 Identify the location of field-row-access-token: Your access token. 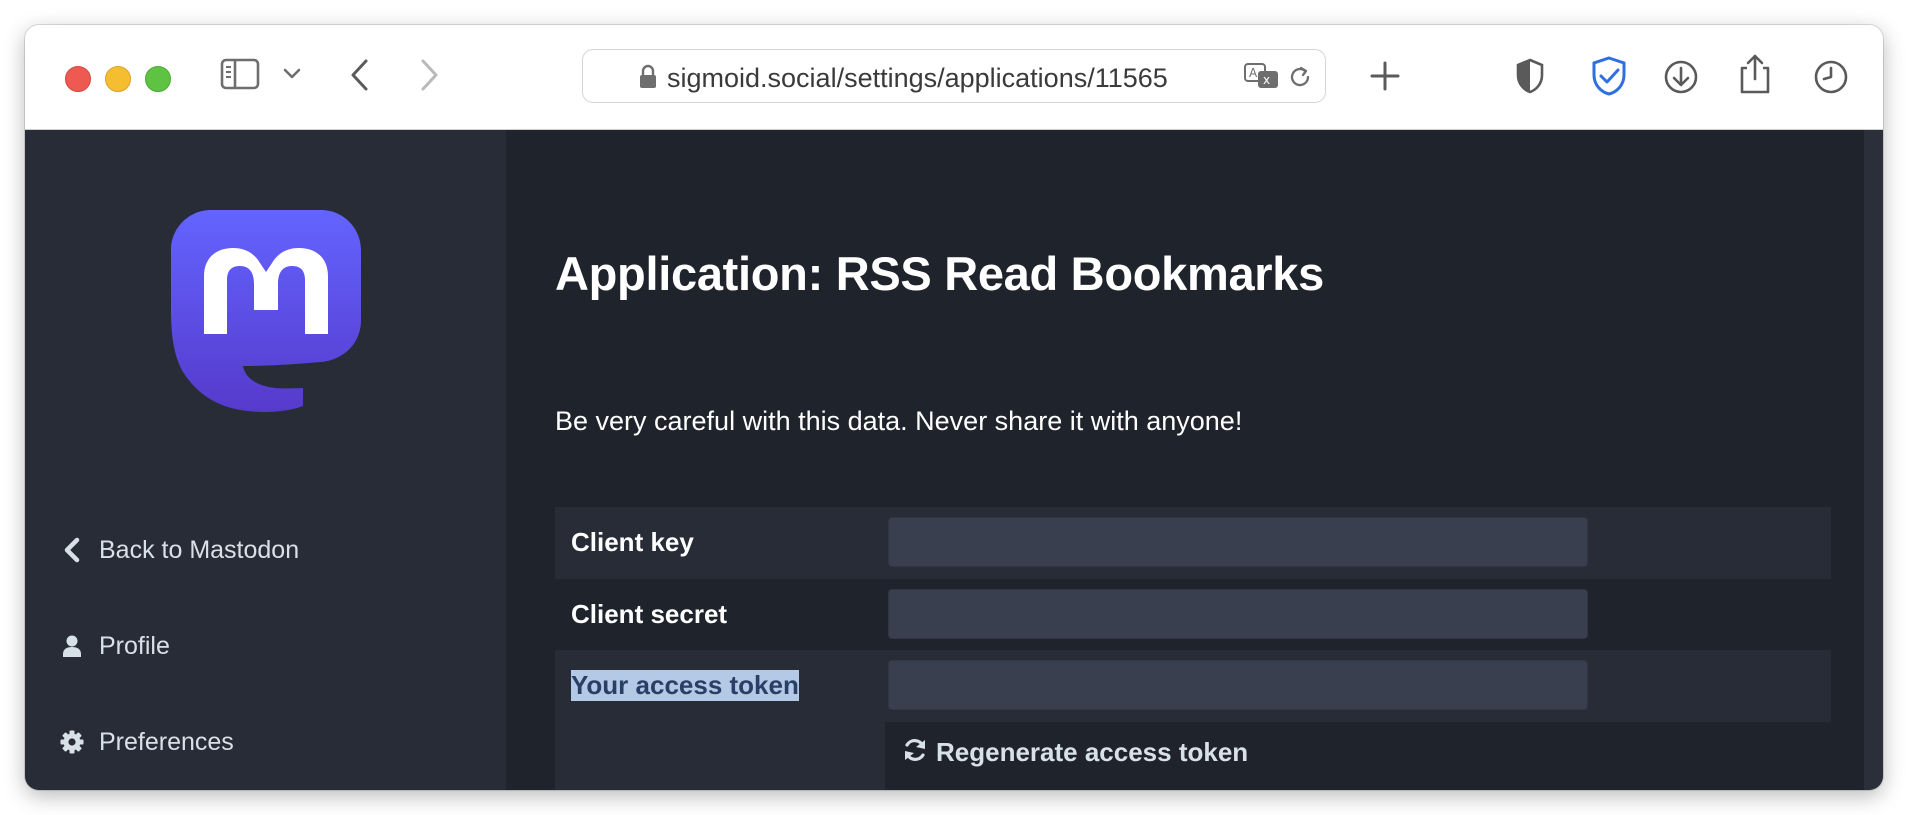
(1193, 686).